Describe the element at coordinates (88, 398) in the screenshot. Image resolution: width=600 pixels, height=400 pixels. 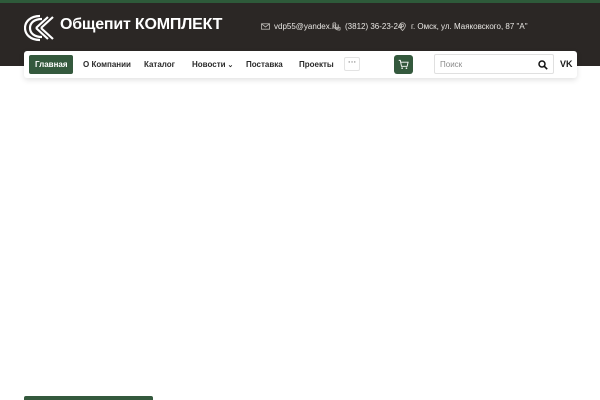
I see `bottom-panel-tab` at that location.